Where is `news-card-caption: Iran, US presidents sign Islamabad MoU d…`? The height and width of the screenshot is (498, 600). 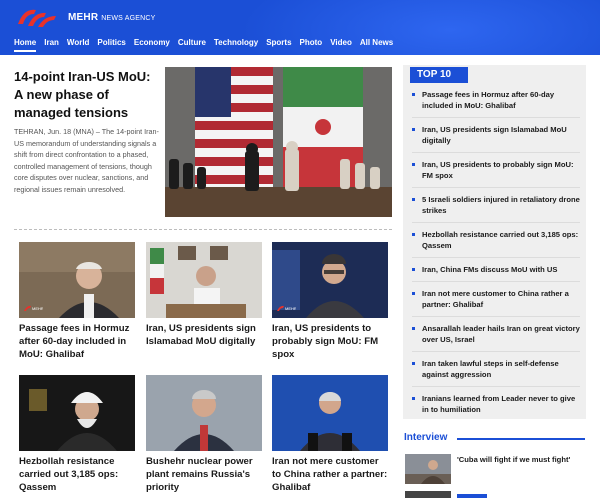
news-card-caption: Iran, US presidents sign Islamabad MoU d… is located at coordinates (204, 335).